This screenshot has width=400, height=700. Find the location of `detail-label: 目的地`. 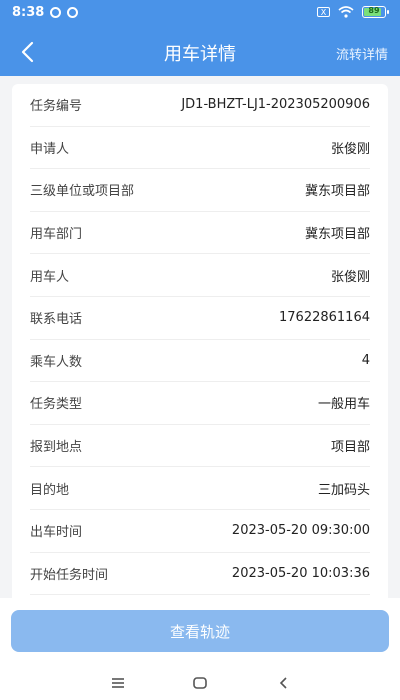

detail-label: 目的地 is located at coordinates (50, 490).